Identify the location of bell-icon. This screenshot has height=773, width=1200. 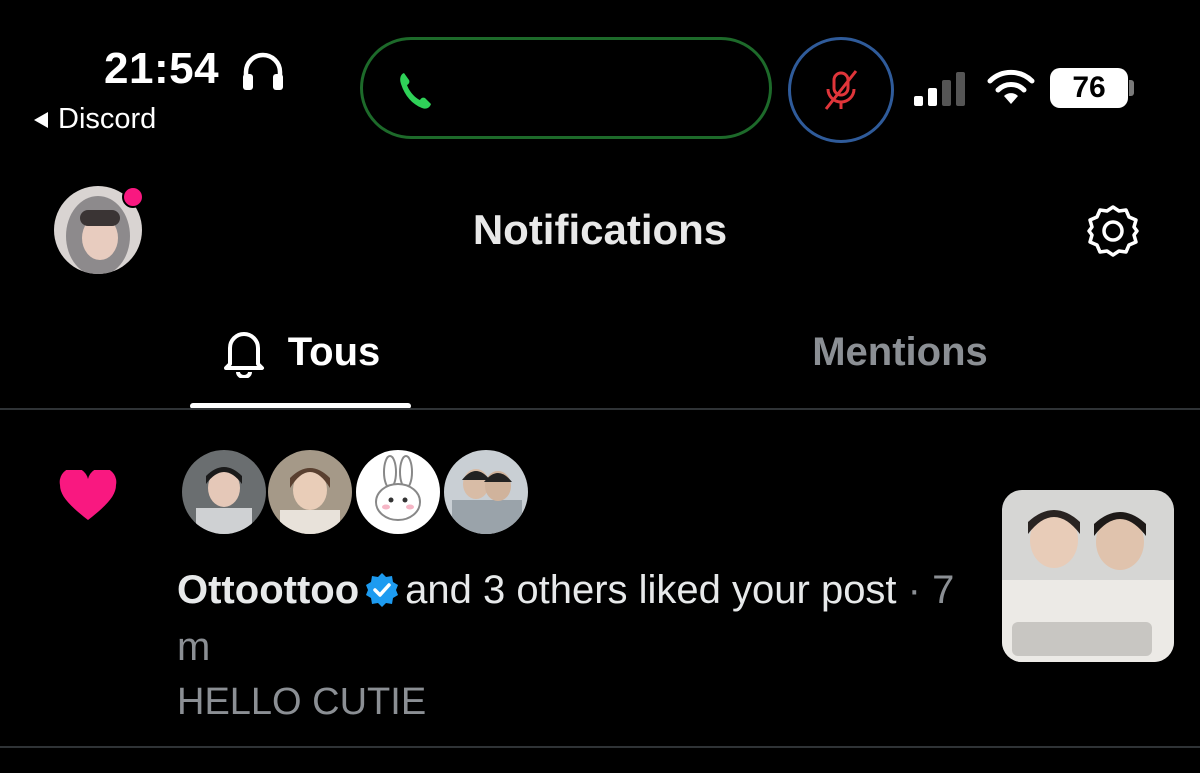
(243, 355).